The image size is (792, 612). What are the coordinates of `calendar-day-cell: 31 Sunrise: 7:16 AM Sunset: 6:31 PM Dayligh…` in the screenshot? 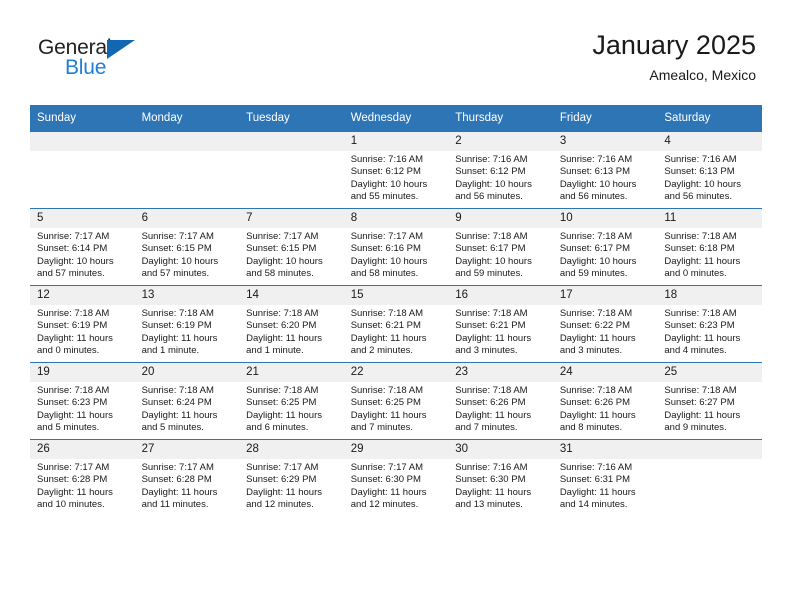 It's located at (605, 477).